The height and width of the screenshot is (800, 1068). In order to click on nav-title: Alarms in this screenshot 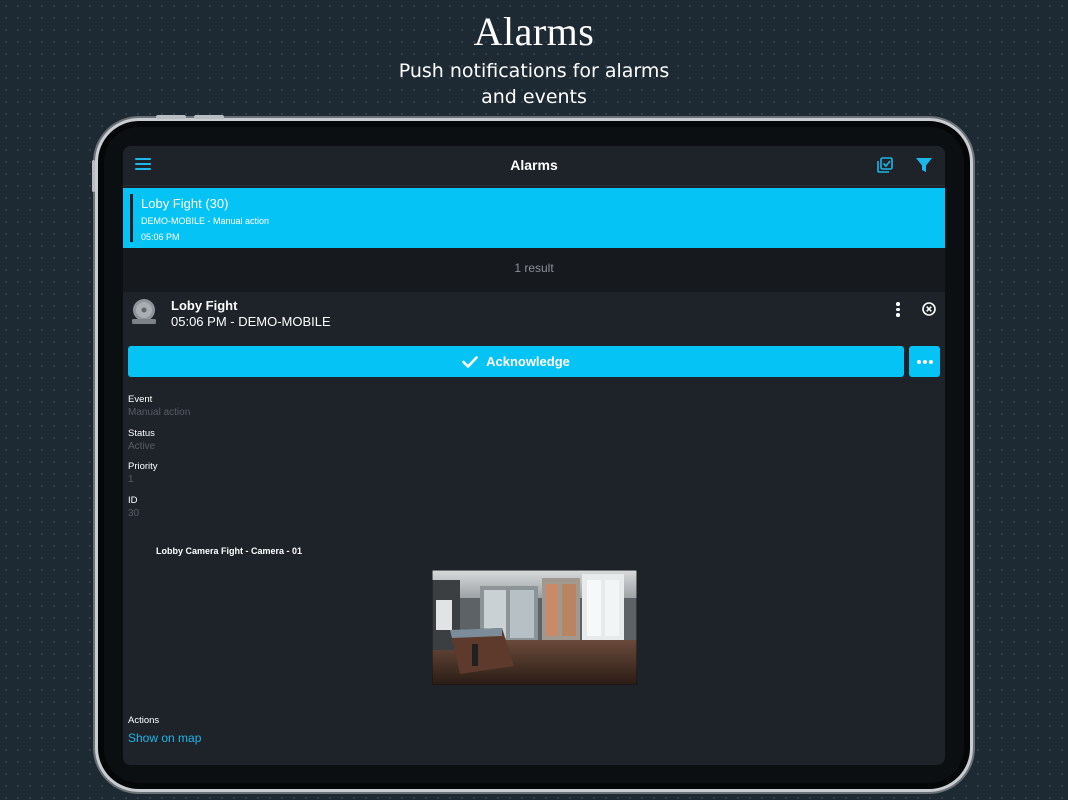, I will do `click(534, 165)`.